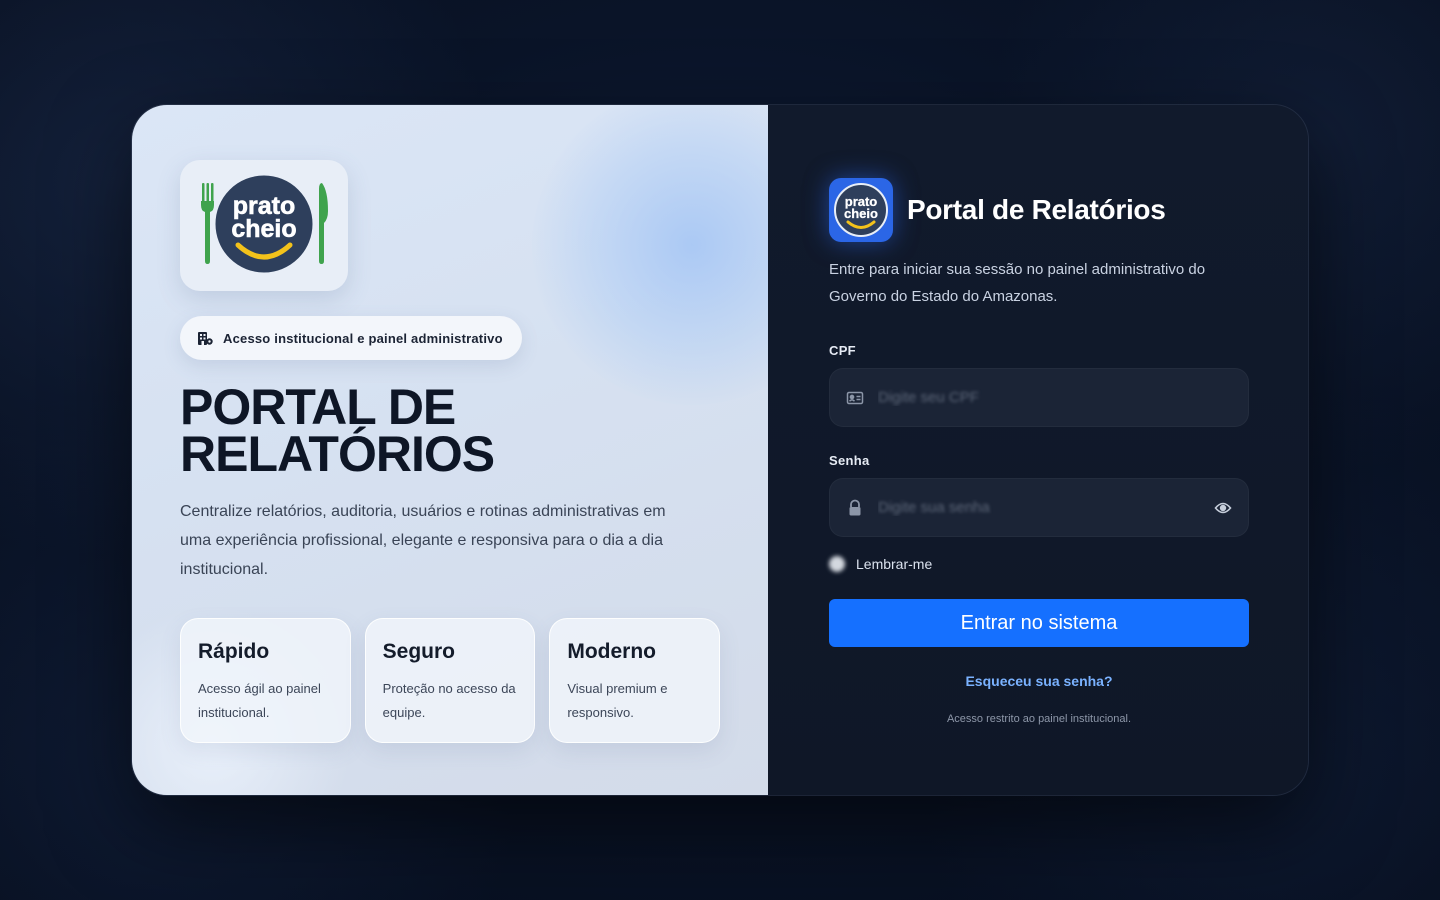  What do you see at coordinates (635, 680) in the screenshot?
I see `feature-card-moderno: Moderno Visual premium e responsivo.` at bounding box center [635, 680].